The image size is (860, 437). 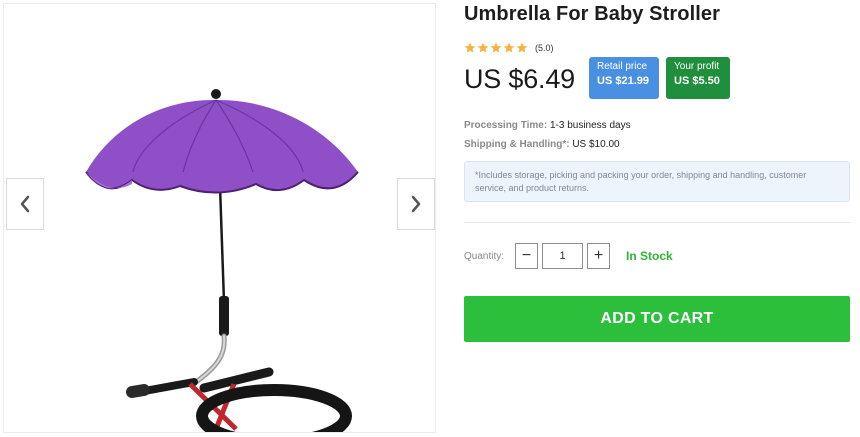 I want to click on processing-time: Processing Time: 1-3 business days, so click(x=547, y=125).